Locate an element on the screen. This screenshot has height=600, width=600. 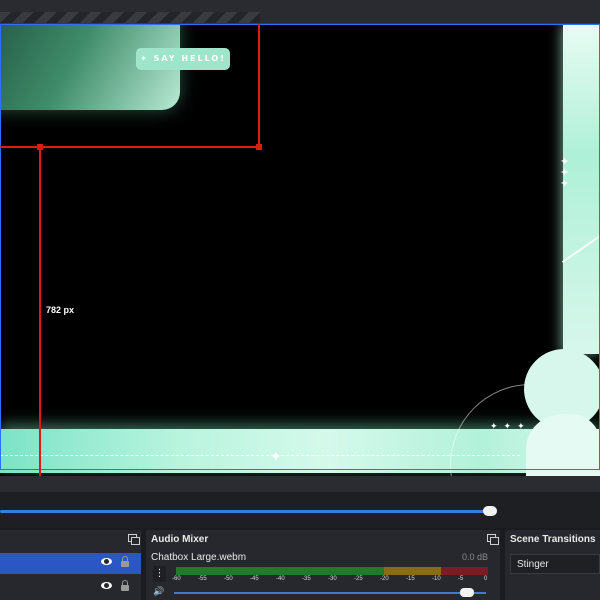
media-controls-area is located at coordinates (300, 502).